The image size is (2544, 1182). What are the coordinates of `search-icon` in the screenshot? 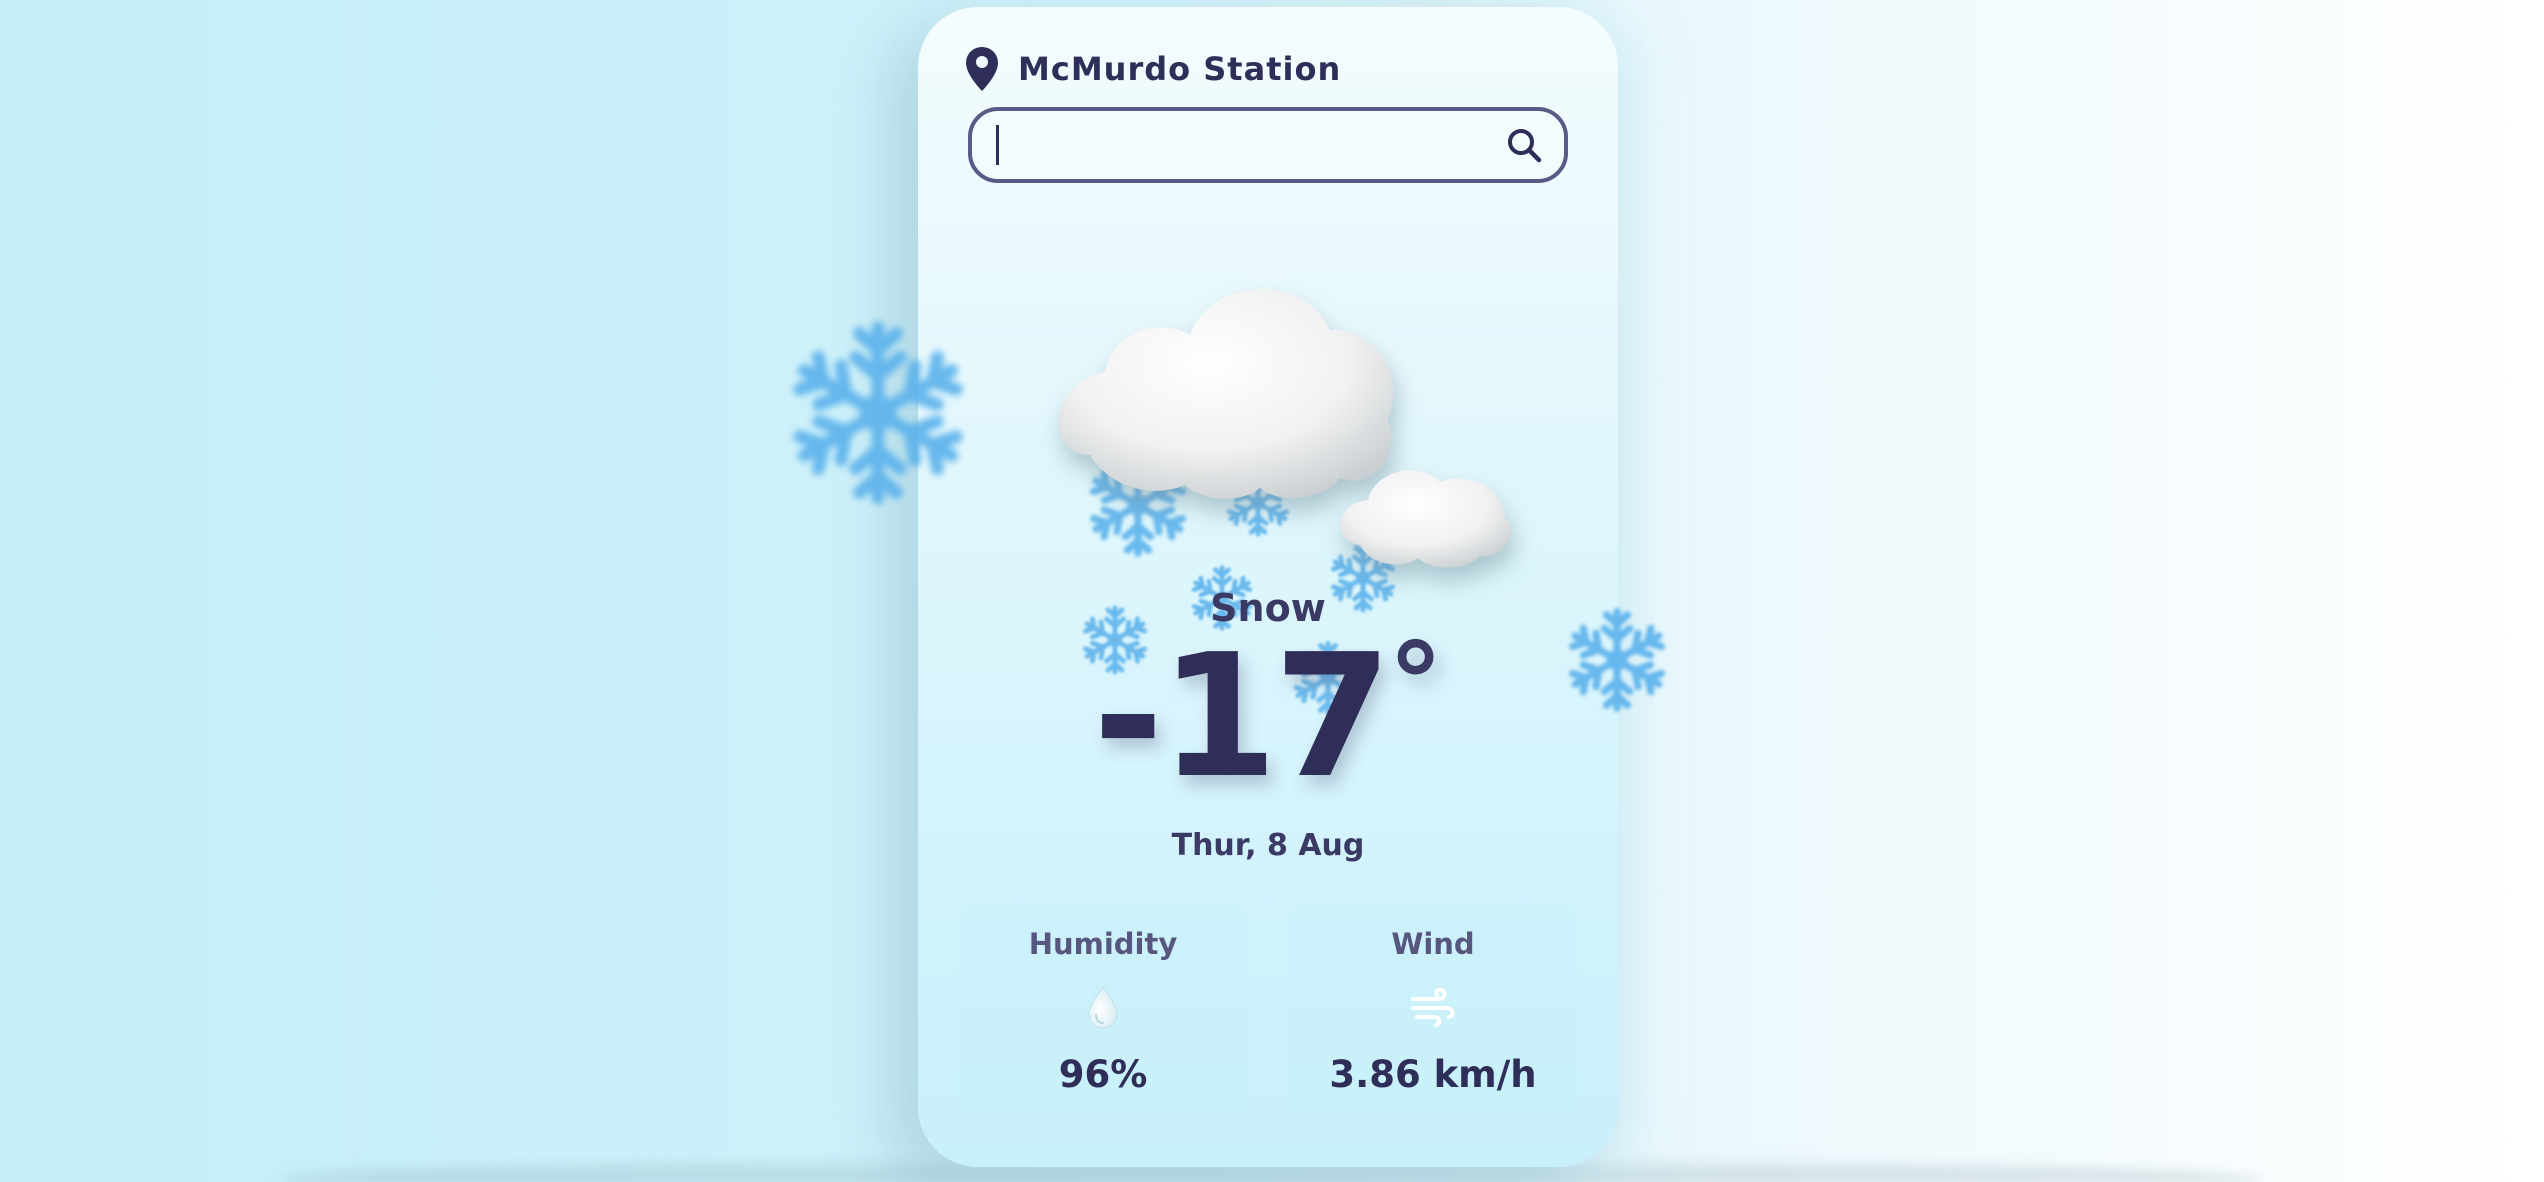 It's located at (1524, 145).